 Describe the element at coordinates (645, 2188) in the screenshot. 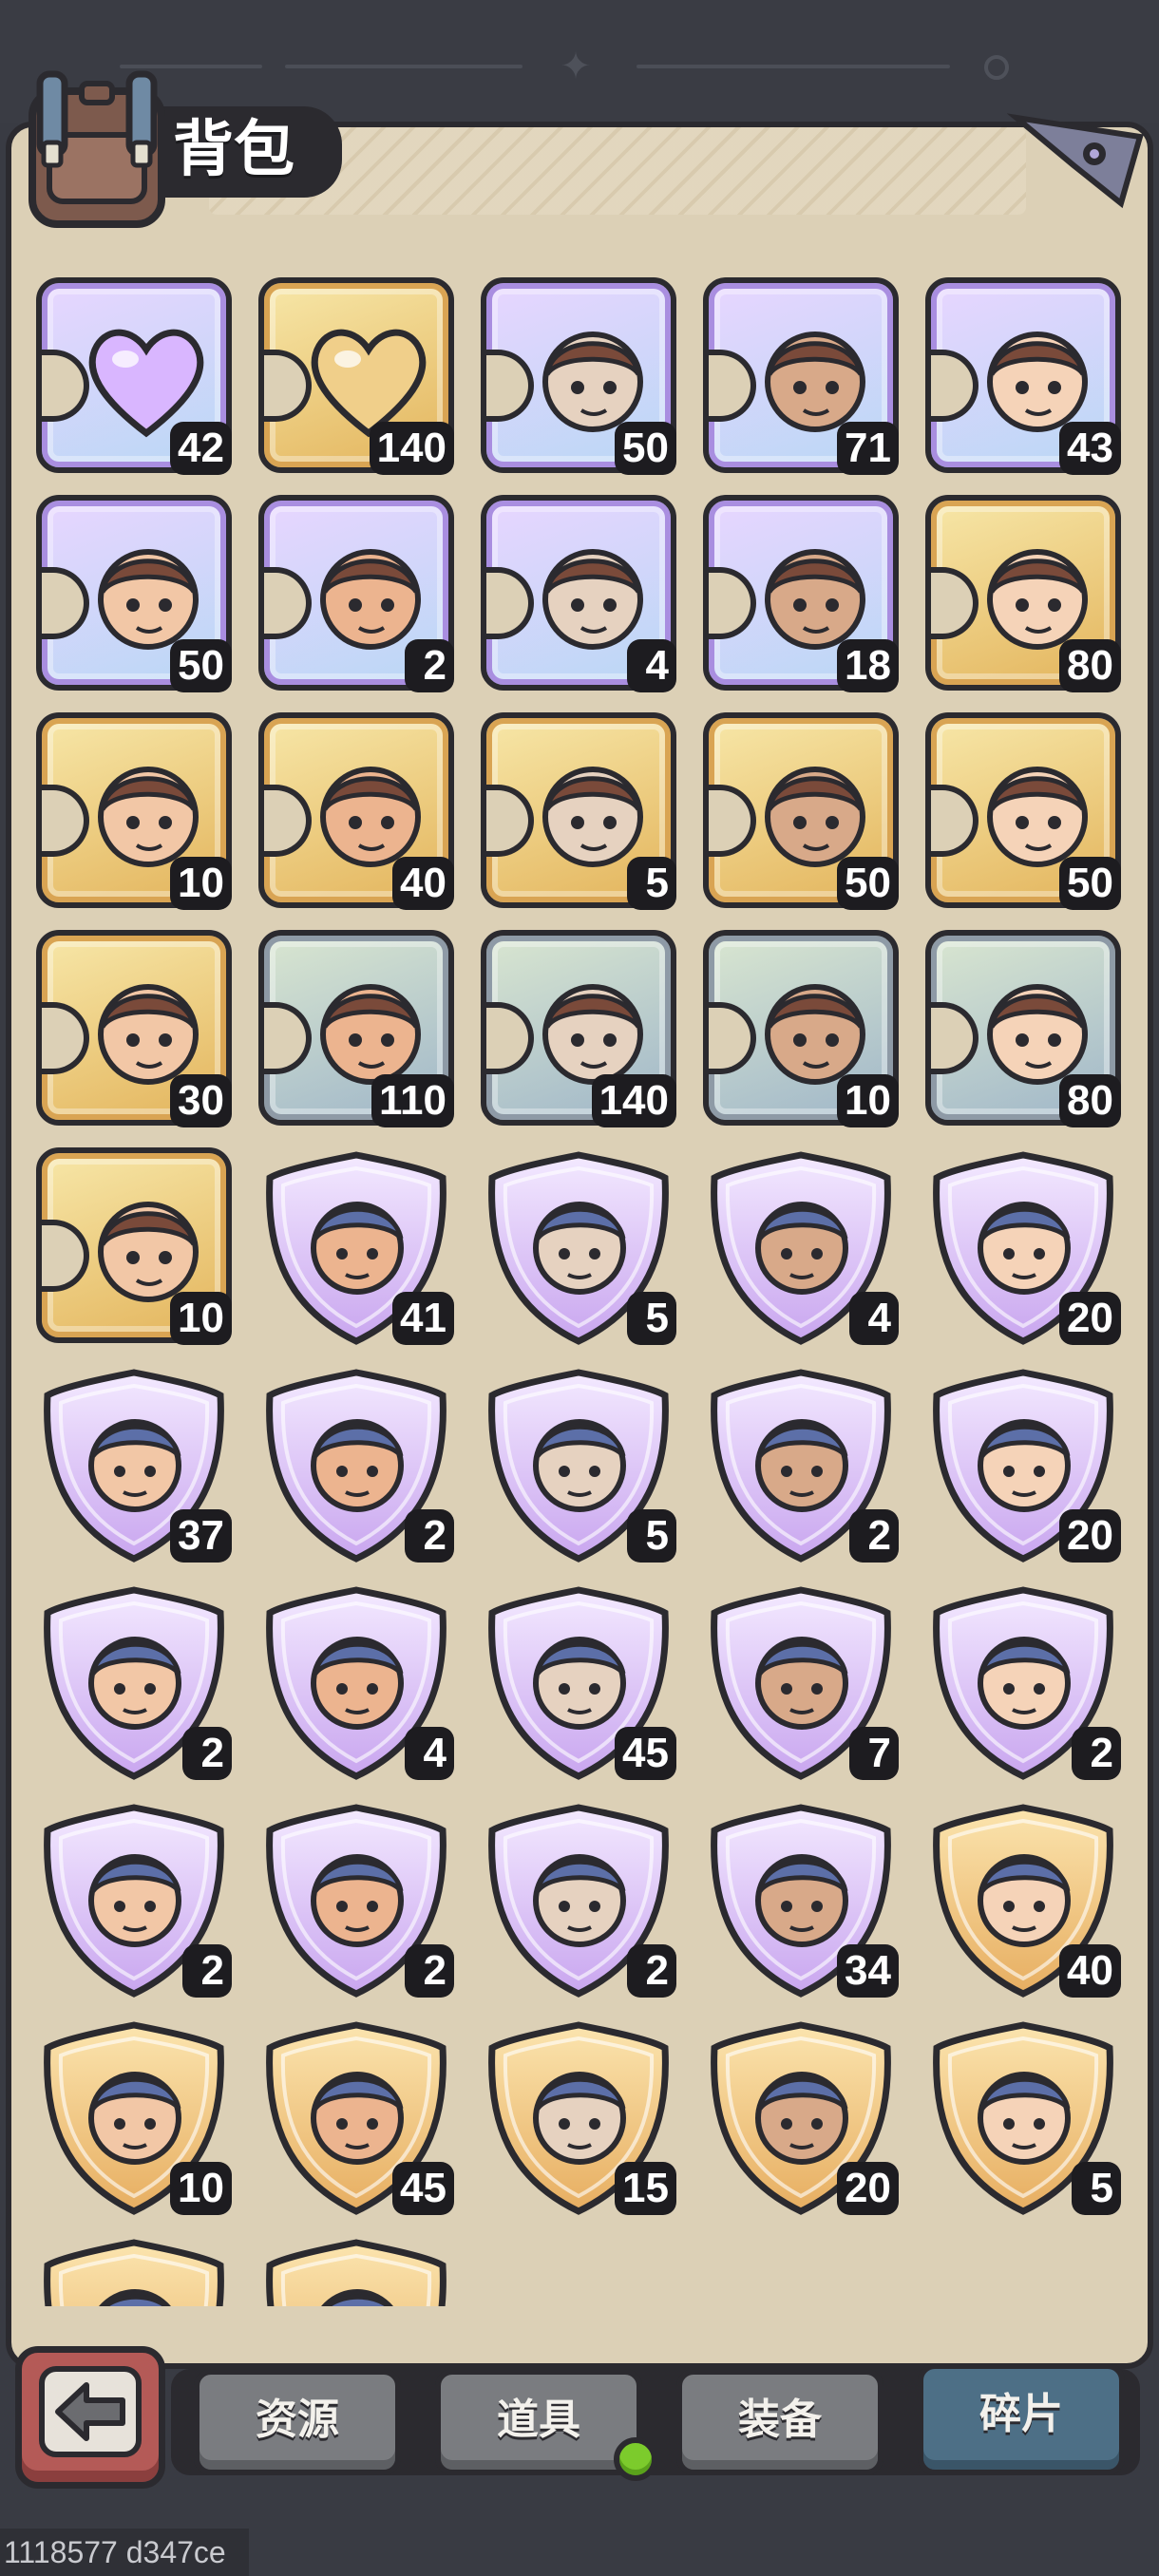

I see `fragment-count: 15` at that location.